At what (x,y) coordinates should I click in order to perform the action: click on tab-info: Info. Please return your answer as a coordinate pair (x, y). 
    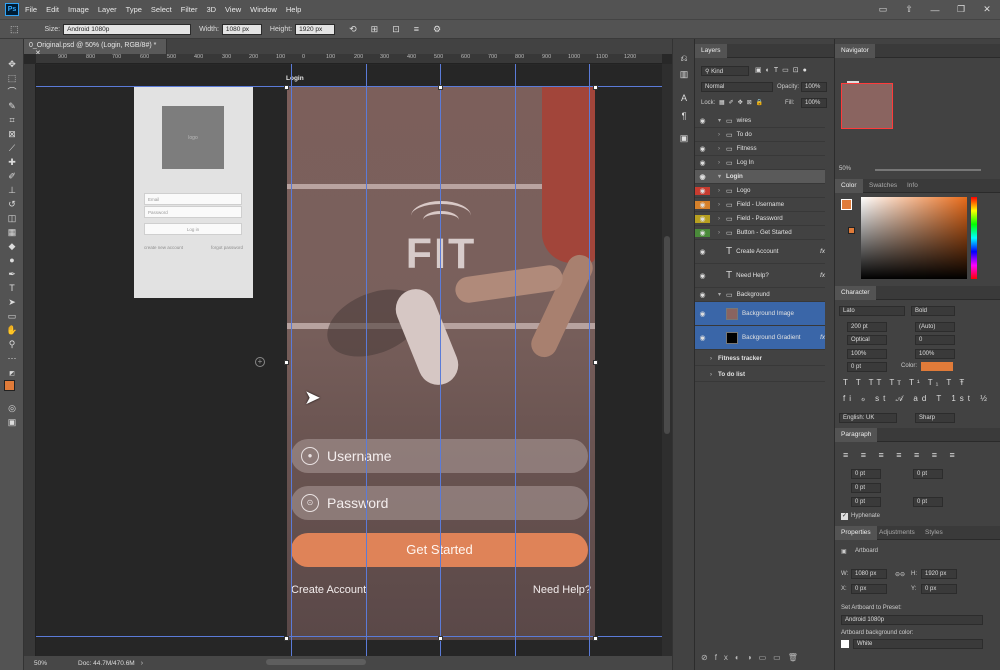
    Looking at the image, I should click on (912, 186).